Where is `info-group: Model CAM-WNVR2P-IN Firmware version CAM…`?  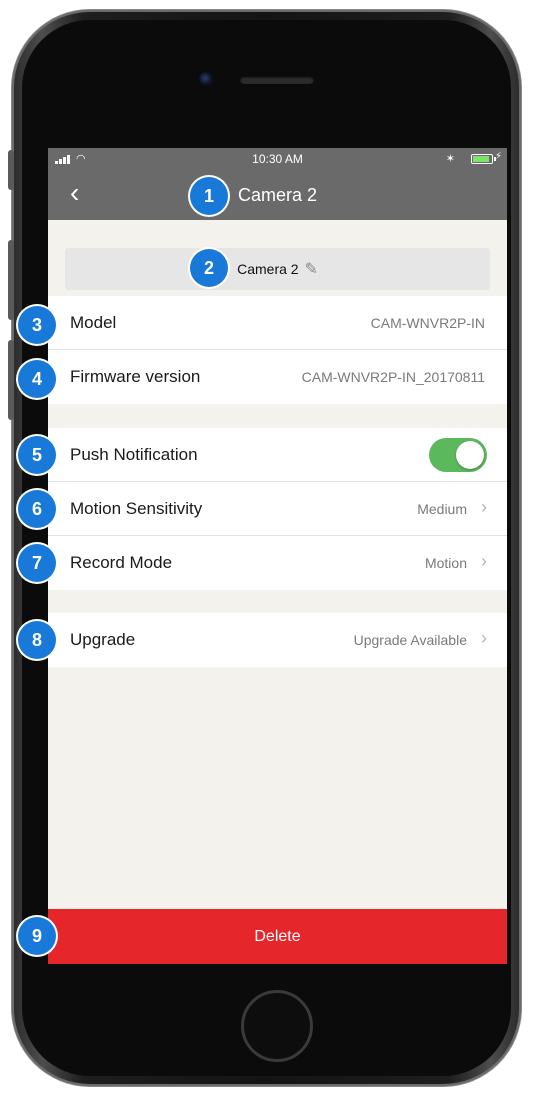
info-group: Model CAM-WNVR2P-IN Firmware version CAM… is located at coordinates (277, 350).